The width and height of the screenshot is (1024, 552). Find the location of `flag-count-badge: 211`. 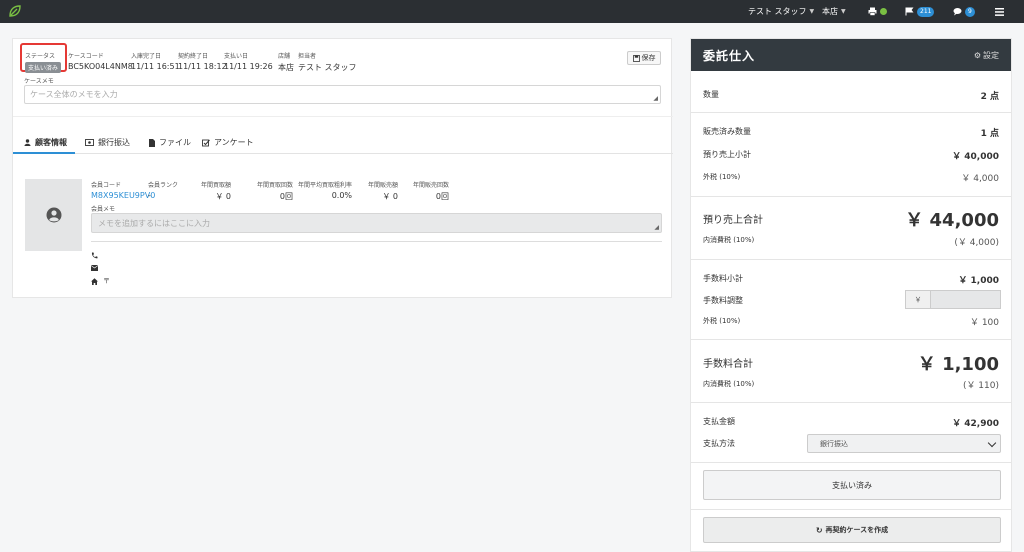

flag-count-badge: 211 is located at coordinates (926, 11).